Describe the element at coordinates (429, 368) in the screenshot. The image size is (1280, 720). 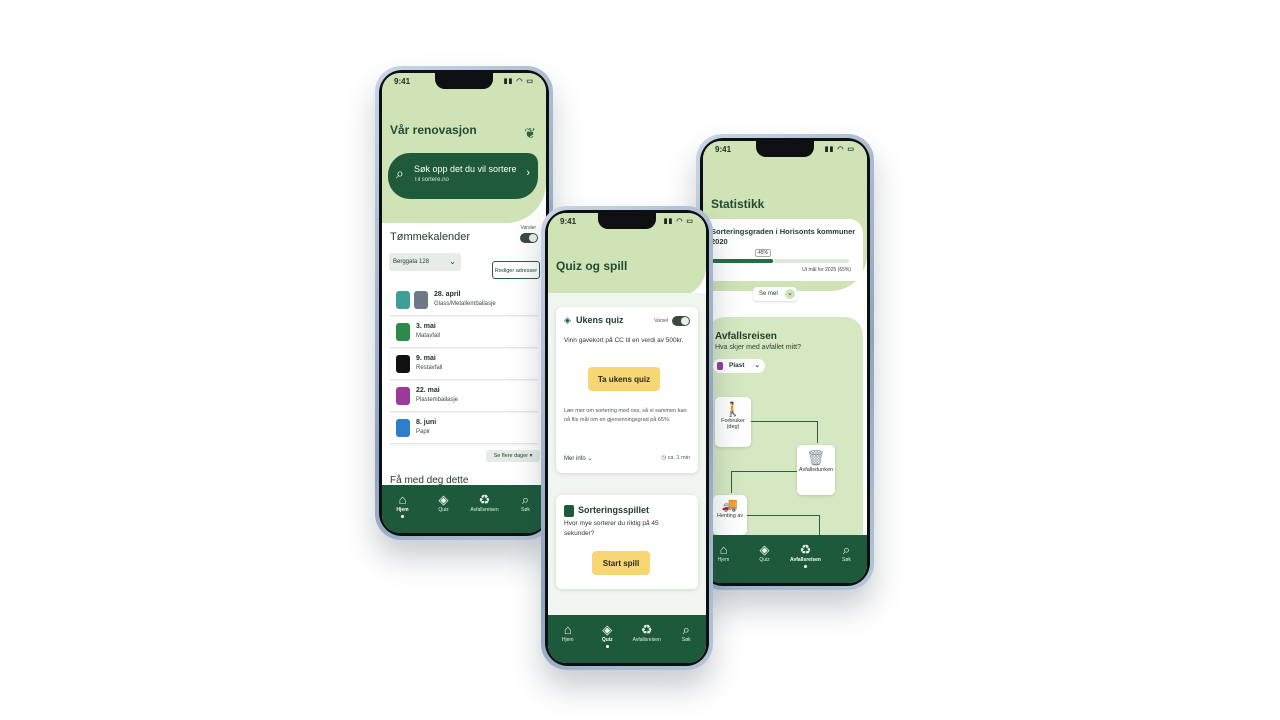
I see `event-type: Restavfall` at that location.